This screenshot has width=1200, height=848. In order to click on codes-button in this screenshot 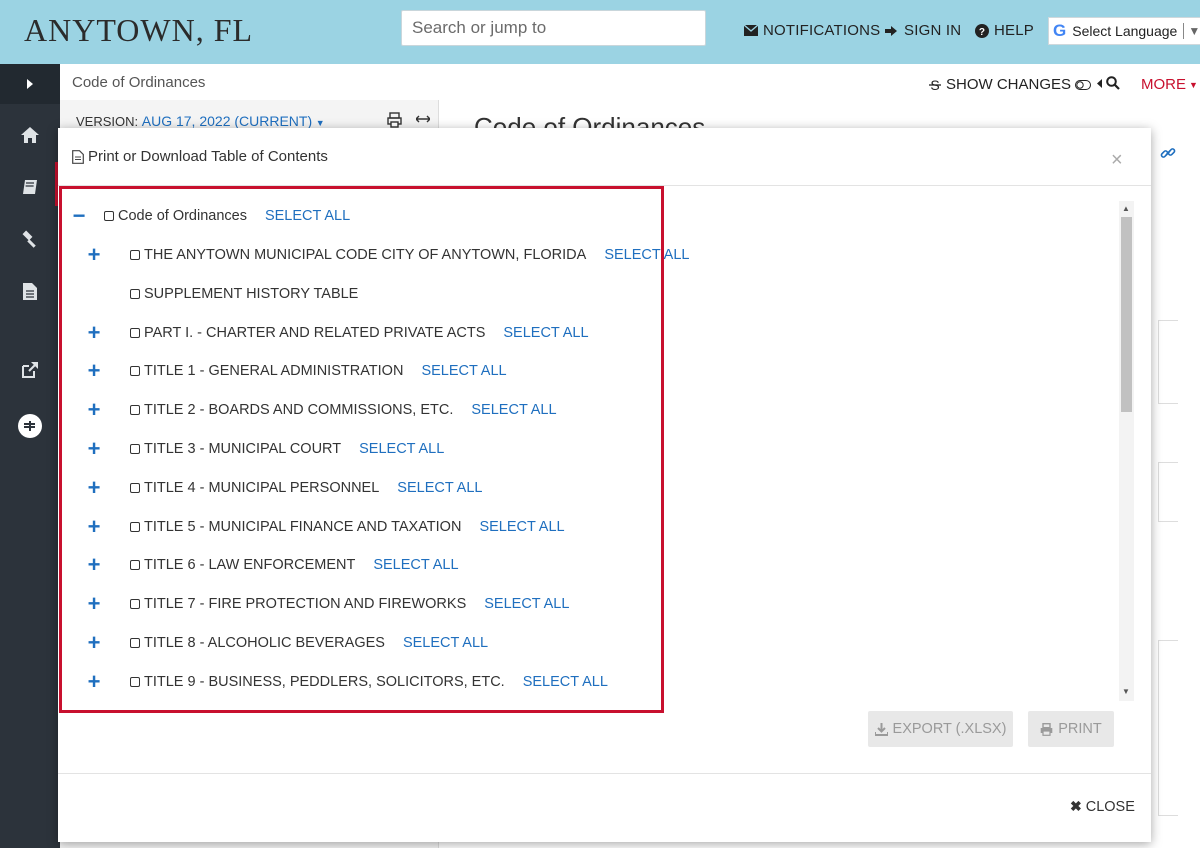, I will do `click(30, 187)`.